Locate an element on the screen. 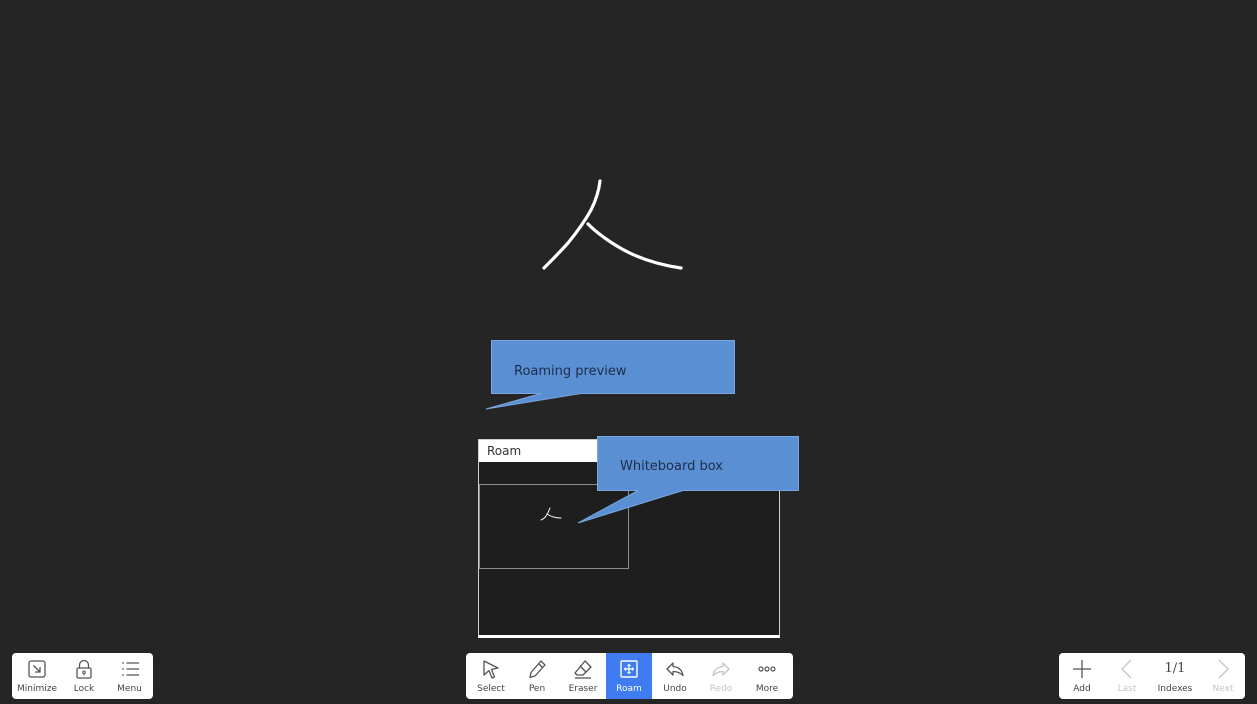  menu-icon is located at coordinates (130, 669).